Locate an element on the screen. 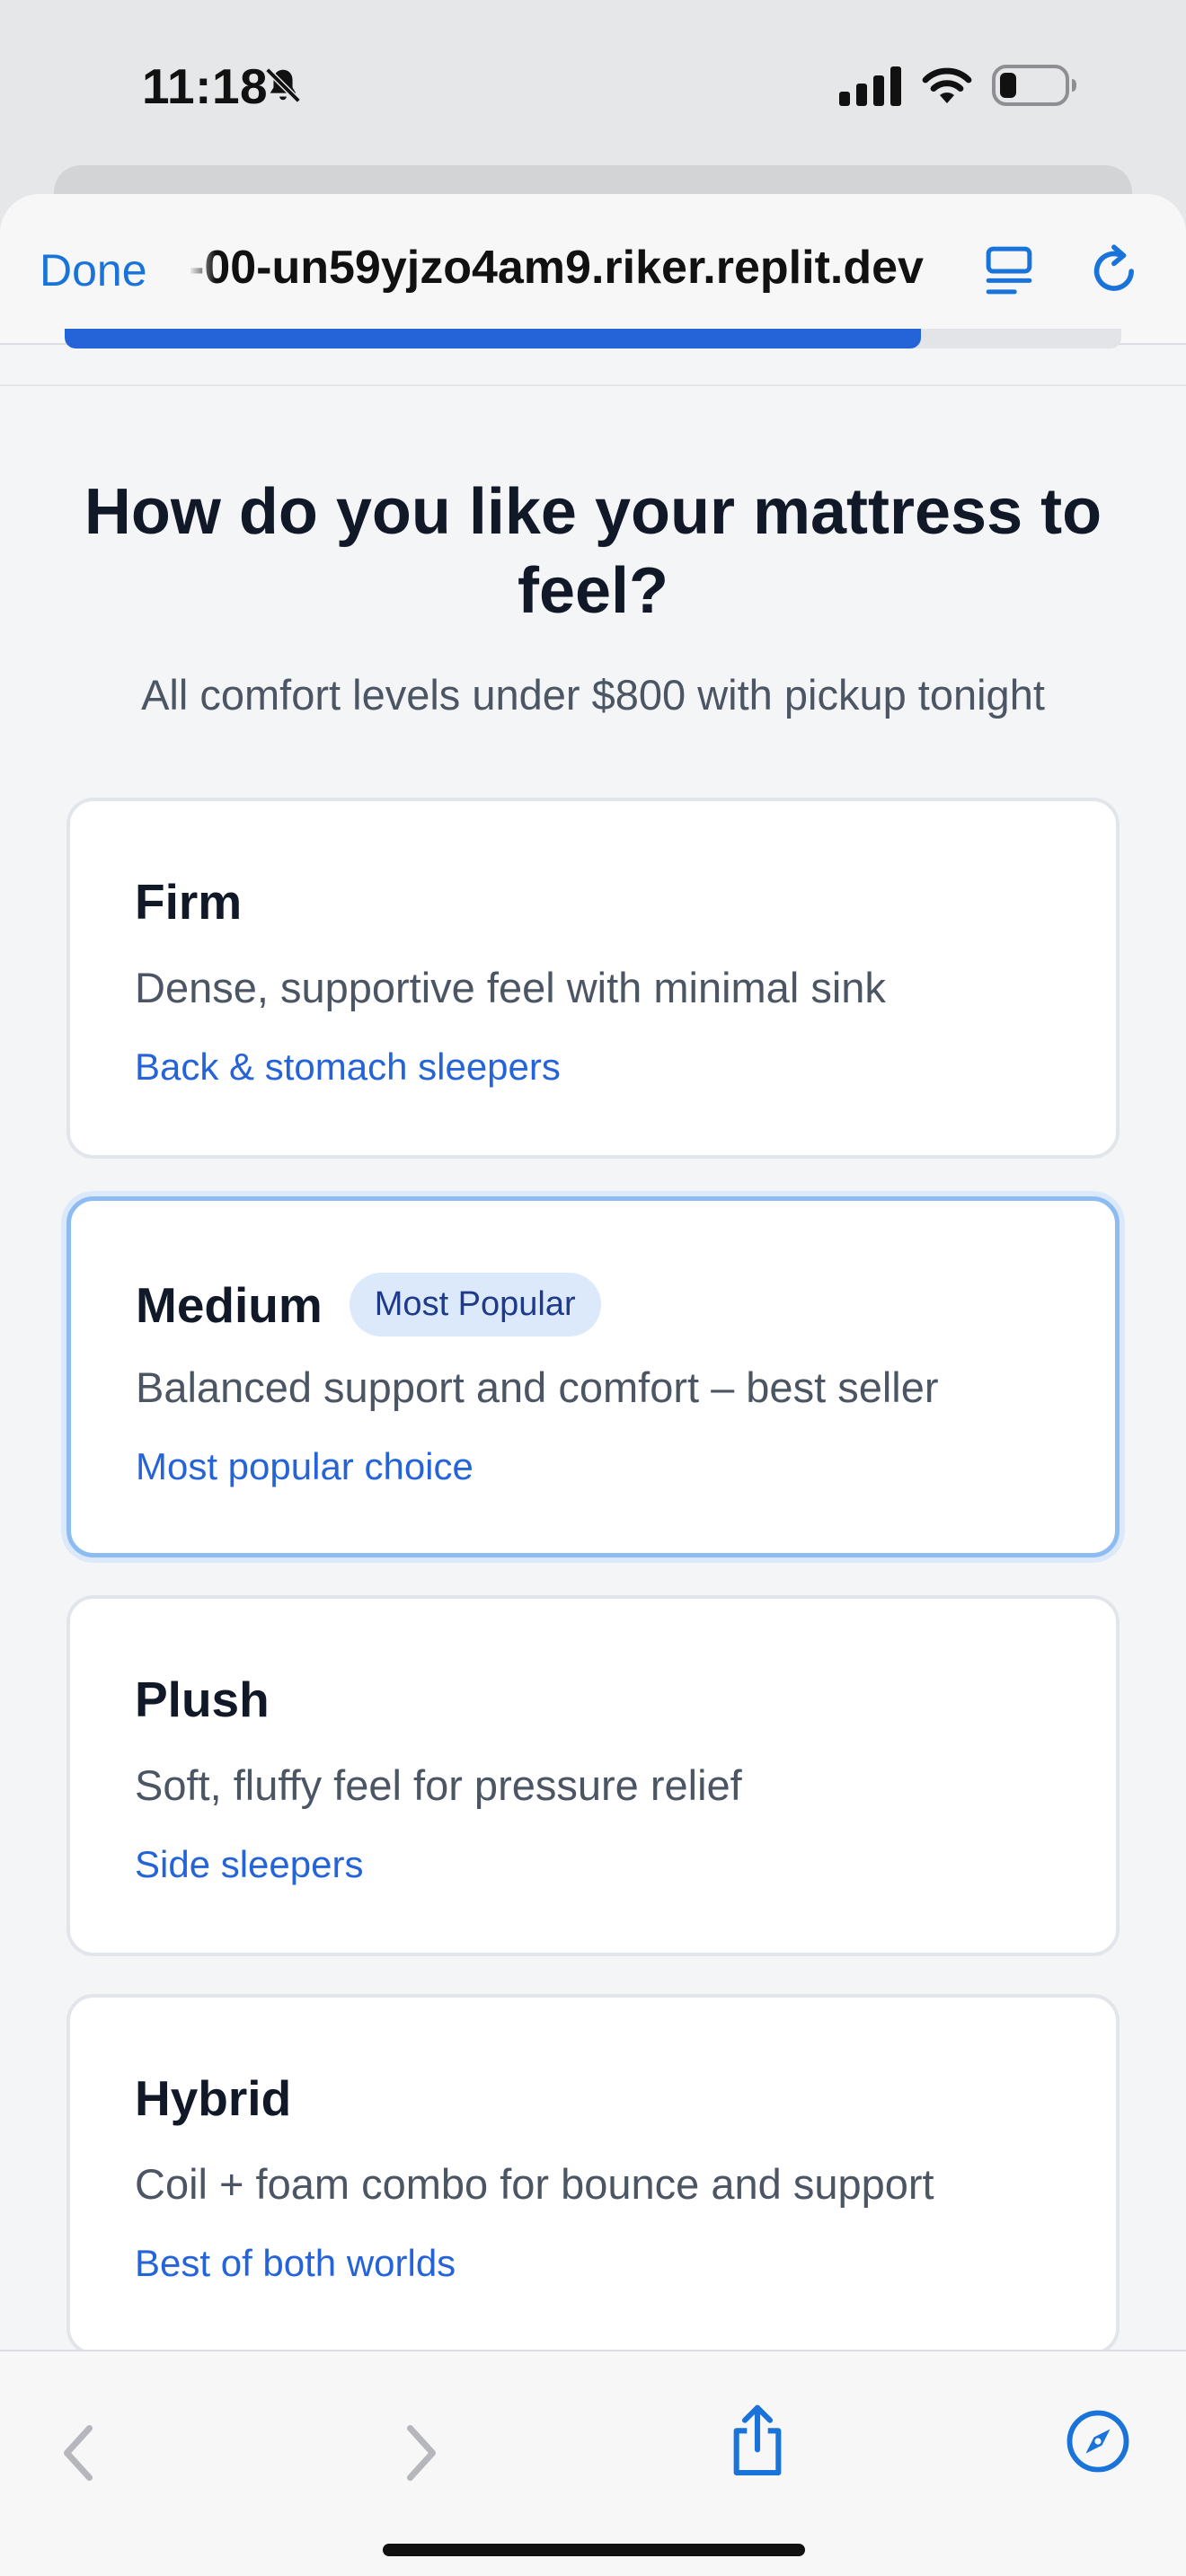 The width and height of the screenshot is (1186, 2576). card-title-row: Firm is located at coordinates (188, 902).